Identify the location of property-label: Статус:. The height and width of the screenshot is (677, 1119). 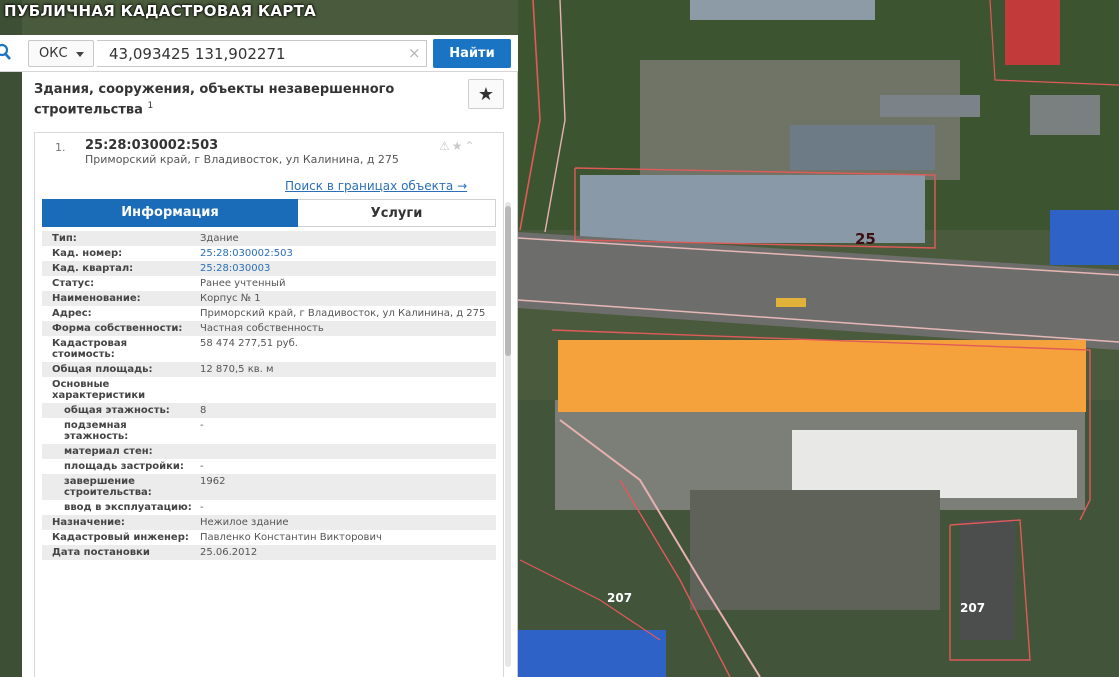
(73, 283).